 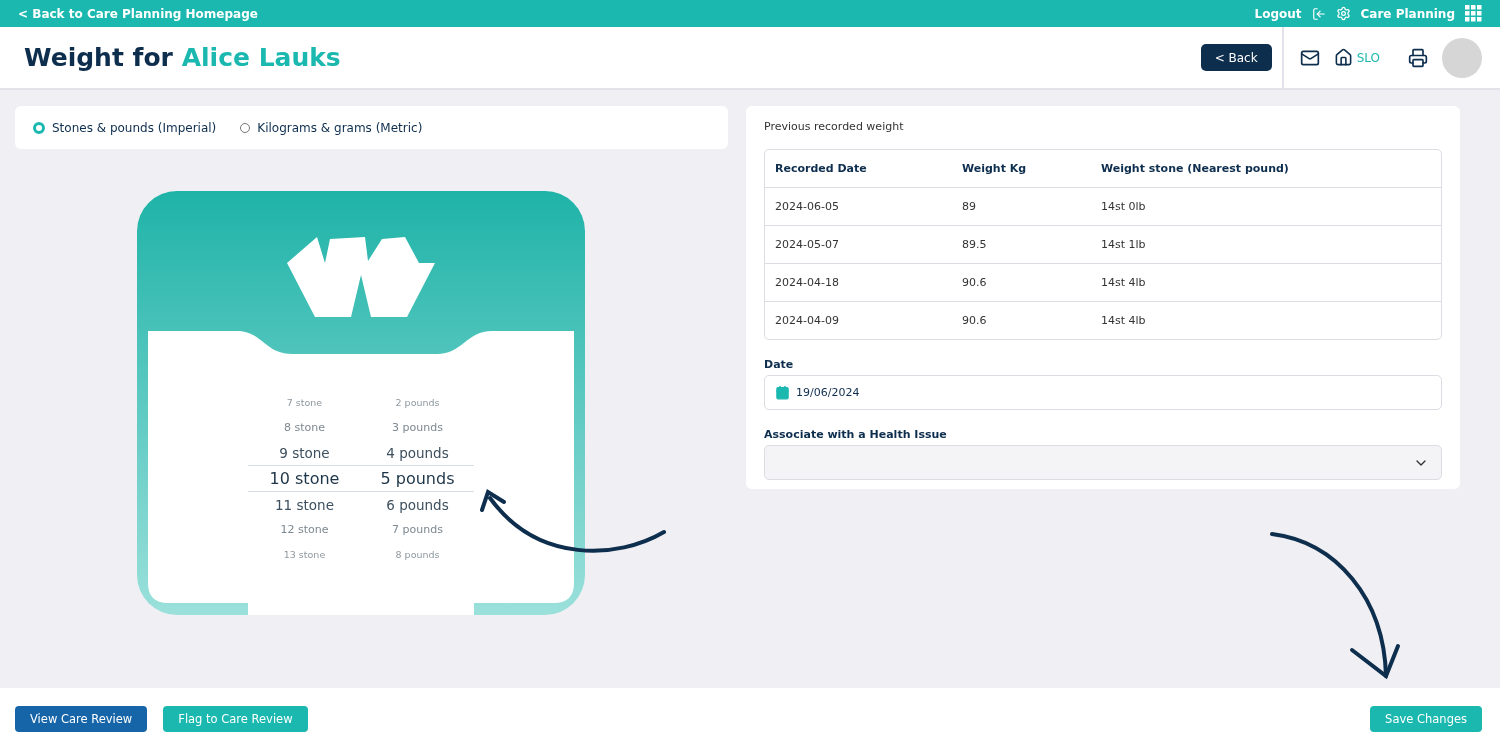 What do you see at coordinates (125, 127) in the screenshot?
I see `unit-radio: Stones & pounds (Imperial)` at bounding box center [125, 127].